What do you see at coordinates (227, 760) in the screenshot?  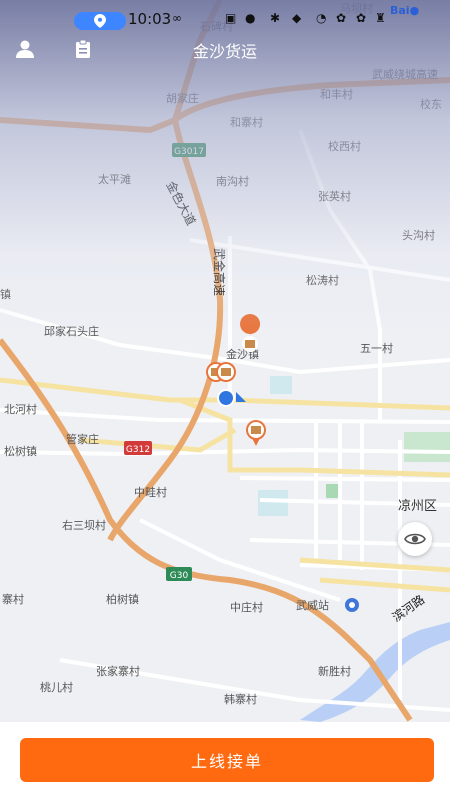 I see `go-online-button: 上线接单` at bounding box center [227, 760].